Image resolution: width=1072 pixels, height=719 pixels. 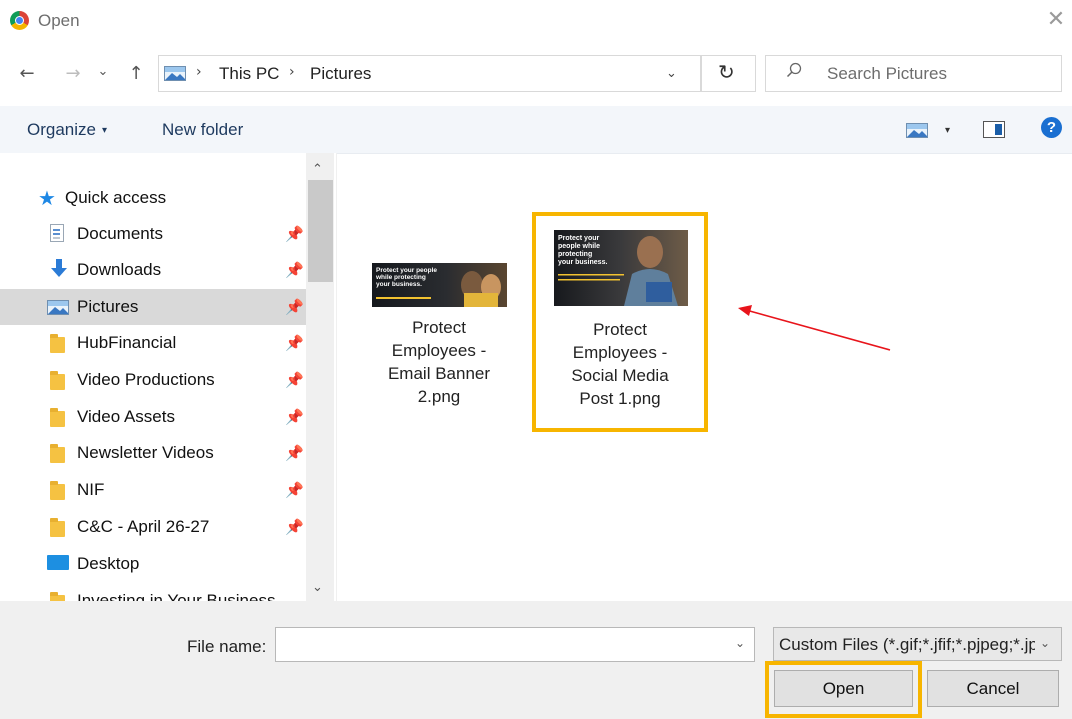 I want to click on title-bar, so click(x=536, y=21).